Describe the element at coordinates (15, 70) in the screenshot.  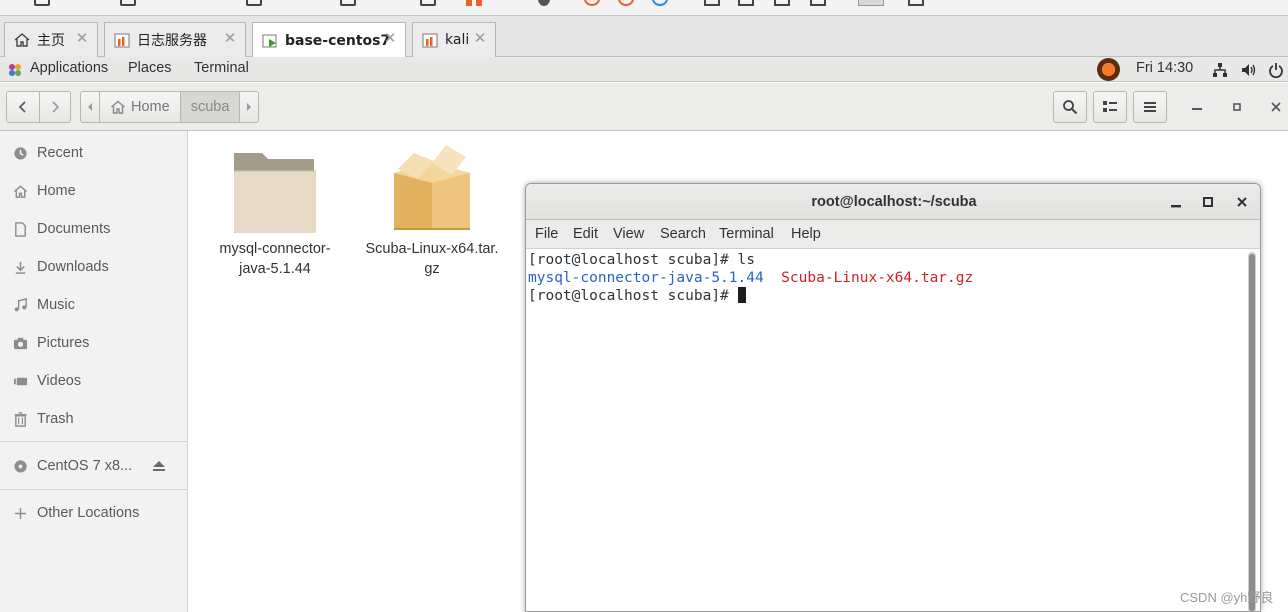
I see `applications-icon` at that location.